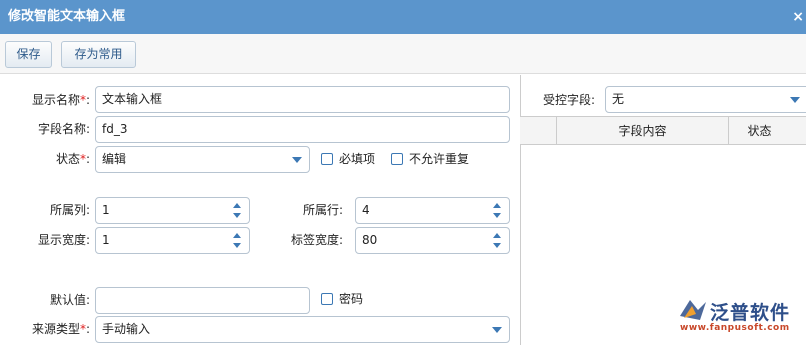 This screenshot has height=345, width=806. What do you see at coordinates (202, 300) in the screenshot?
I see `default-value-input` at bounding box center [202, 300].